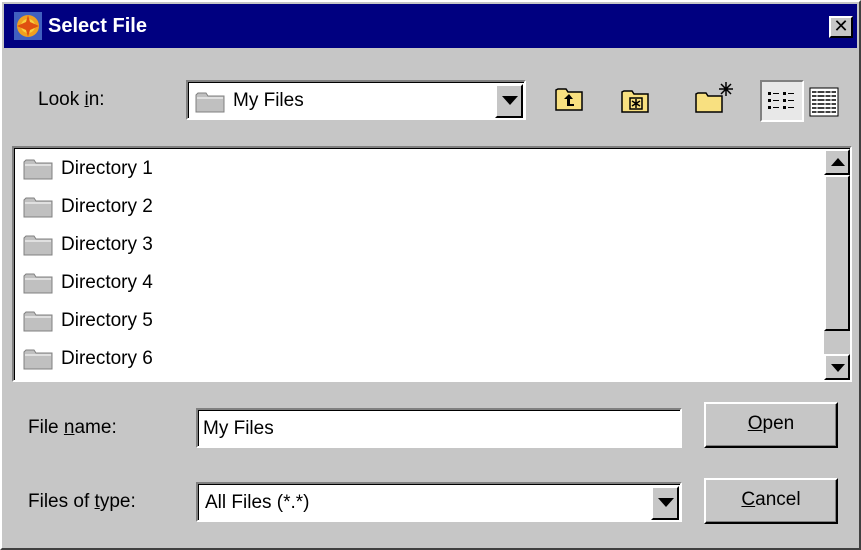 Image resolution: width=861 pixels, height=550 pixels. What do you see at coordinates (61, 99) in the screenshot?
I see `look-in-label-start: Look` at bounding box center [61, 99].